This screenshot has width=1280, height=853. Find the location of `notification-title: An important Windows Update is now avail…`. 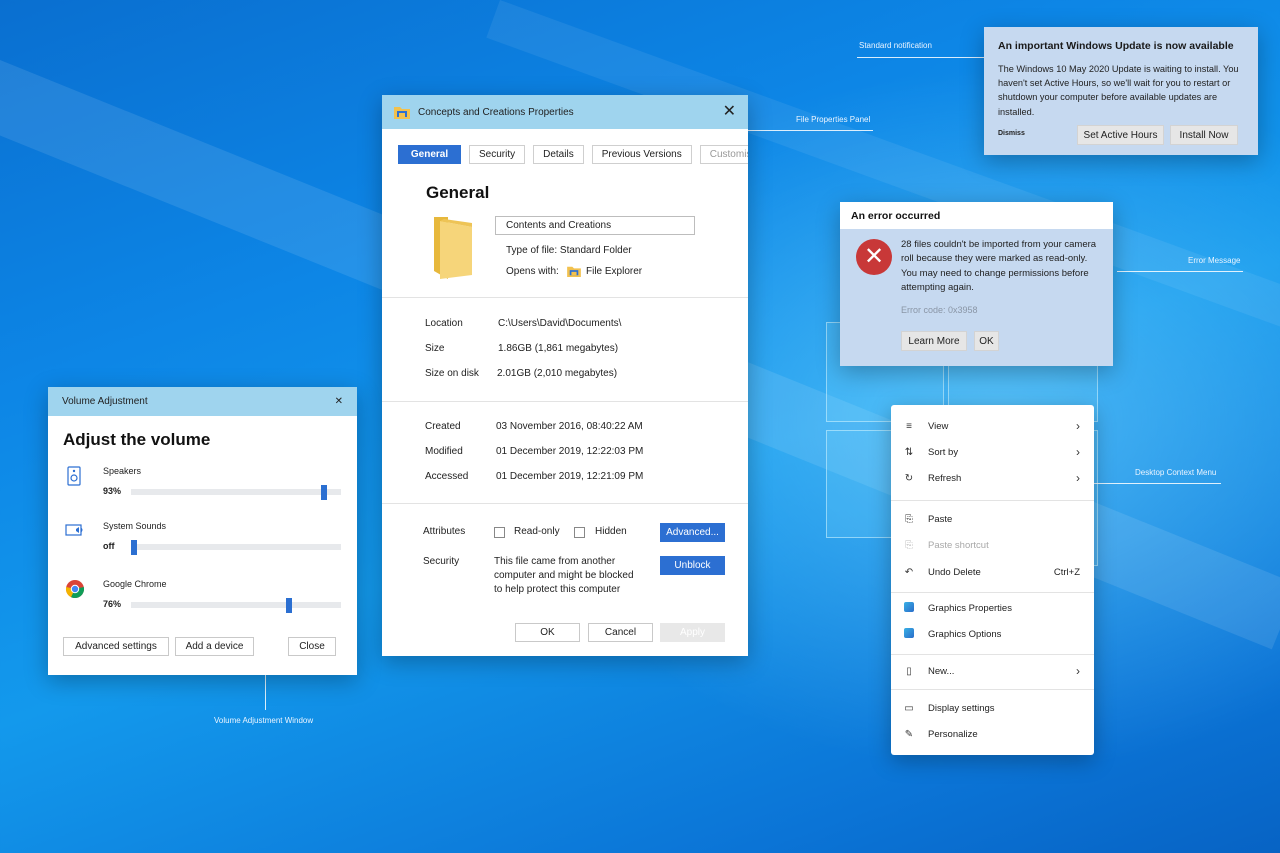

notification-title: An important Windows Update is now avail… is located at coordinates (1116, 46).